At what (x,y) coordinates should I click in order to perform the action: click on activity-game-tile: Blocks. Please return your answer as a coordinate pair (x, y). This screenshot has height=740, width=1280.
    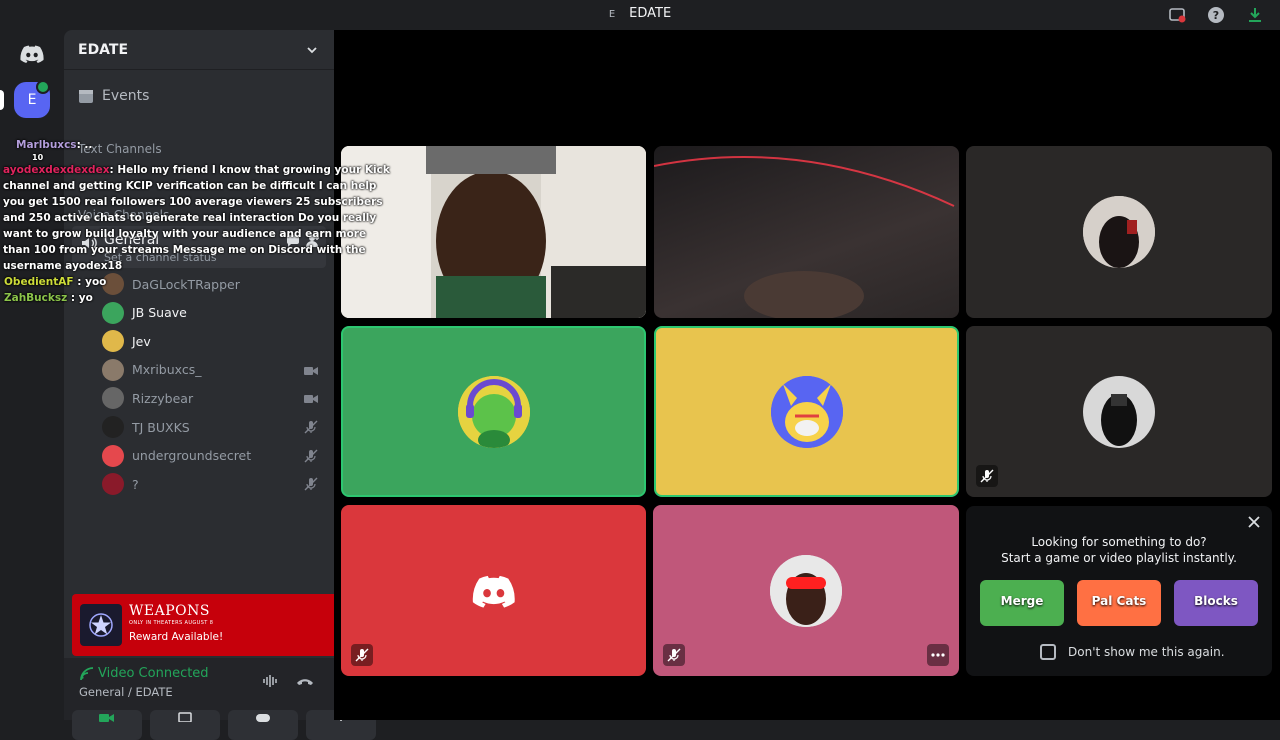
    Looking at the image, I should click on (1216, 603).